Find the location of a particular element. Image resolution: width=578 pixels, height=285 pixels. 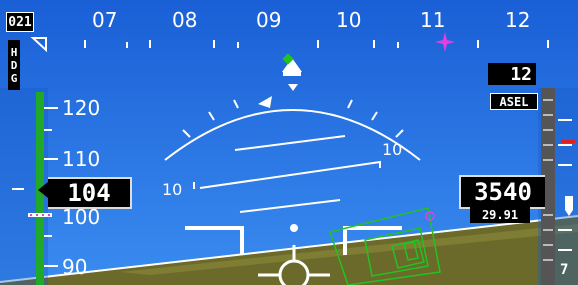

heading-label-09: 09 is located at coordinates (269, 20).